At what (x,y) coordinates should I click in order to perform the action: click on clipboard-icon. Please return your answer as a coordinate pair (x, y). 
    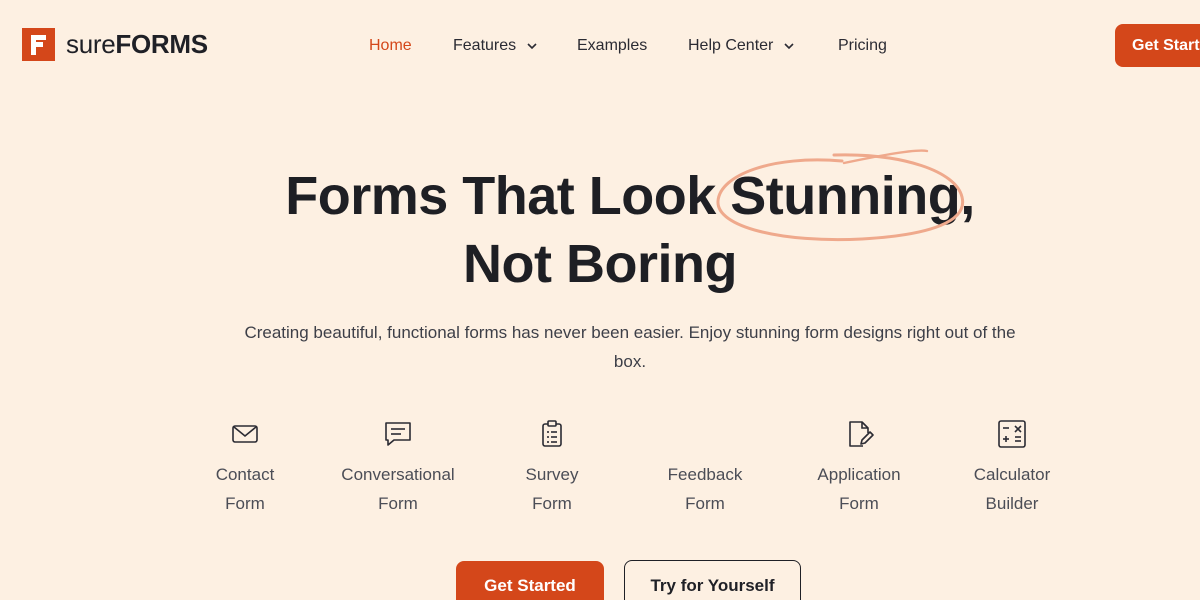
    Looking at the image, I should click on (552, 433).